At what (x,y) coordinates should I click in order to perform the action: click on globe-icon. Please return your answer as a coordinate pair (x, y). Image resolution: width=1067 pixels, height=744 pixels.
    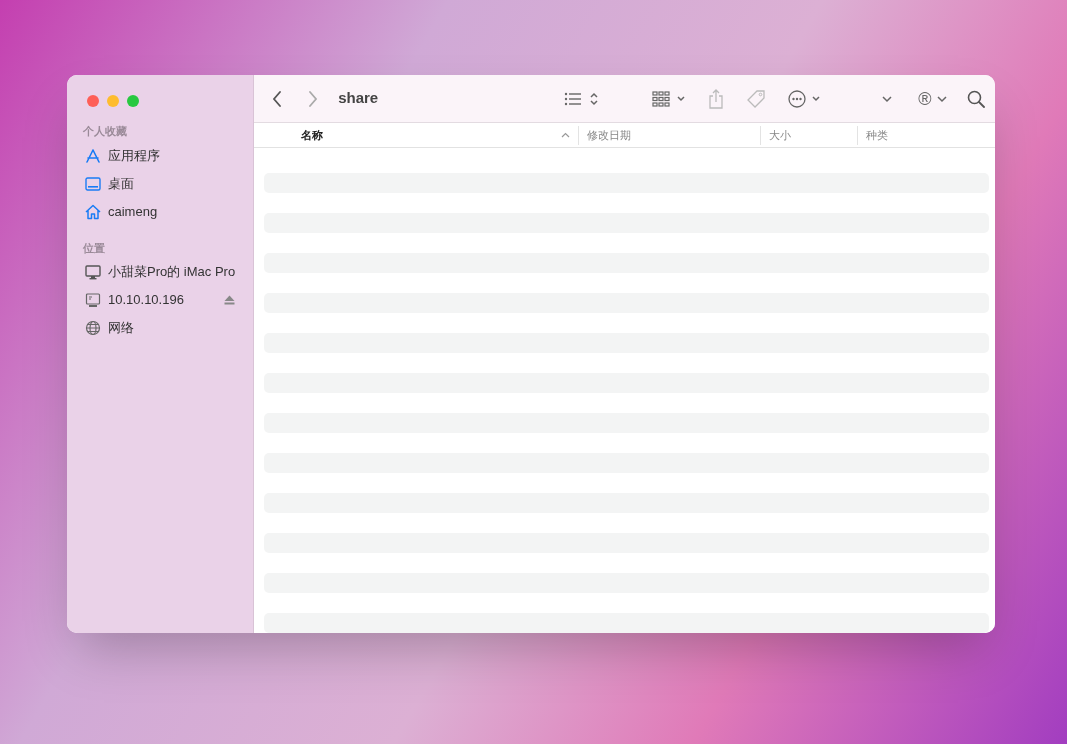
    Looking at the image, I should click on (93, 328).